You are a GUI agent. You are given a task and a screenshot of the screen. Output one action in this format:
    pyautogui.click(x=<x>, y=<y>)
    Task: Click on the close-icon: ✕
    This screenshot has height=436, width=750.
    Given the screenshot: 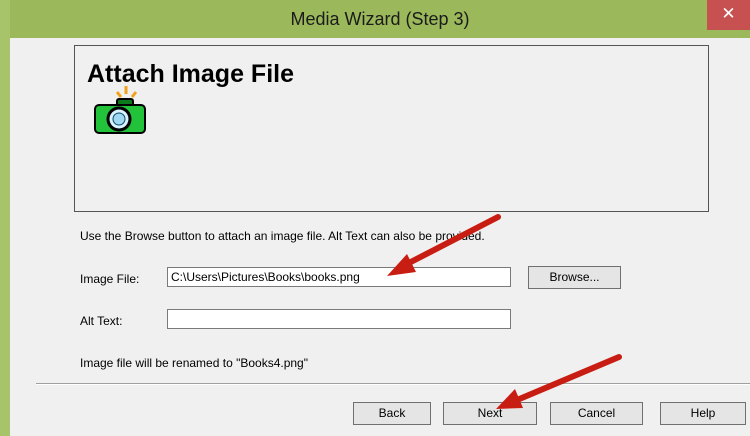 What is the action you would take?
    pyautogui.click(x=728, y=14)
    